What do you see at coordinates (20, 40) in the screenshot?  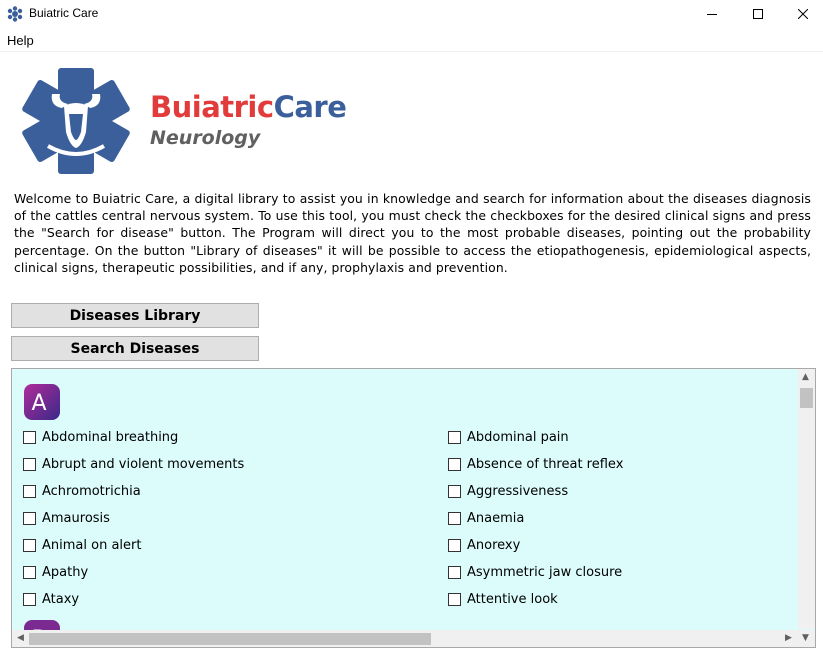 I see `menu-help: Help` at bounding box center [20, 40].